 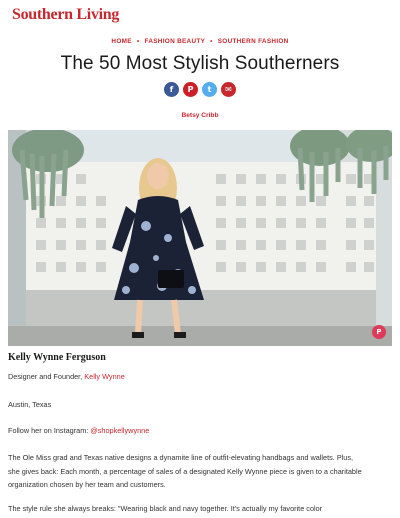 I want to click on email-share-button: ✉, so click(x=228, y=89).